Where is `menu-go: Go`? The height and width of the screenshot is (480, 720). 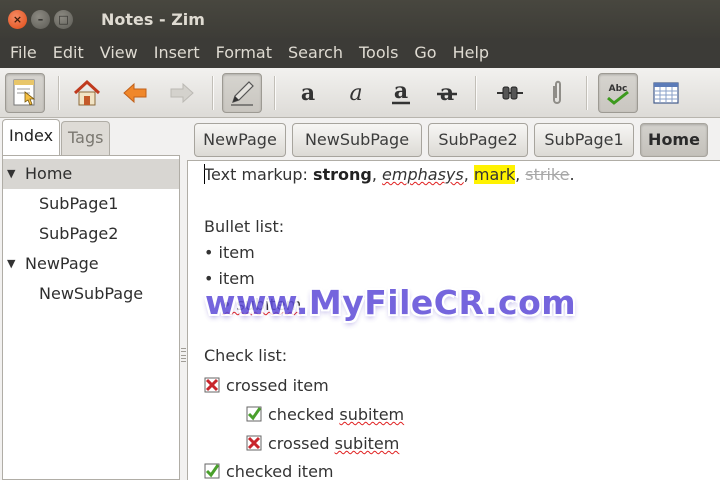 menu-go: Go is located at coordinates (425, 53).